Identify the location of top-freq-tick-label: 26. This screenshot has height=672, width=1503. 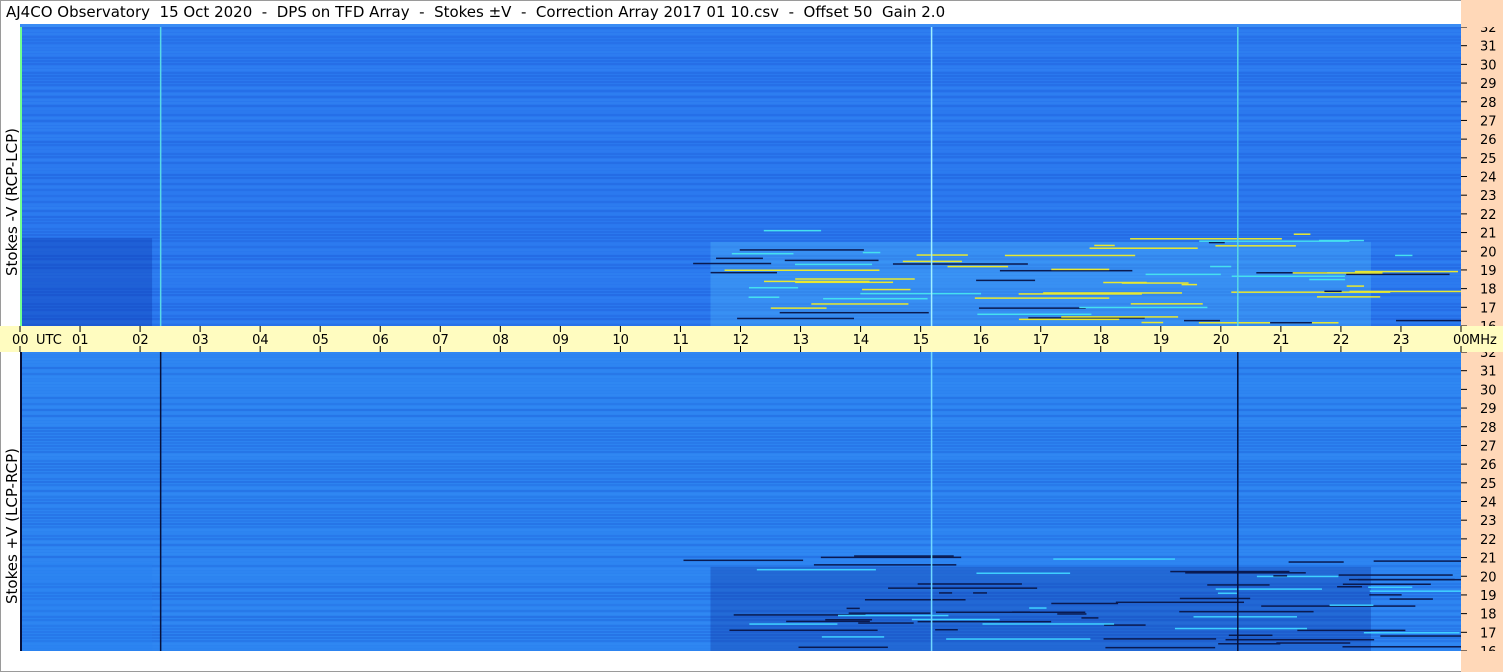
(1488, 140).